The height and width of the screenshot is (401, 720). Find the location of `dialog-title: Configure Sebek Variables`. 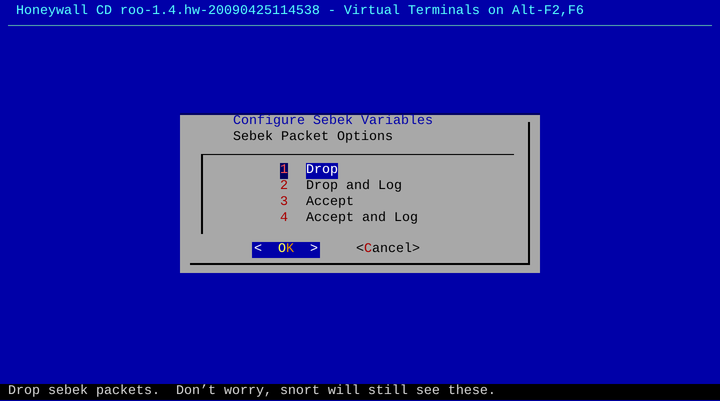

dialog-title: Configure Sebek Variables is located at coordinates (333, 122).